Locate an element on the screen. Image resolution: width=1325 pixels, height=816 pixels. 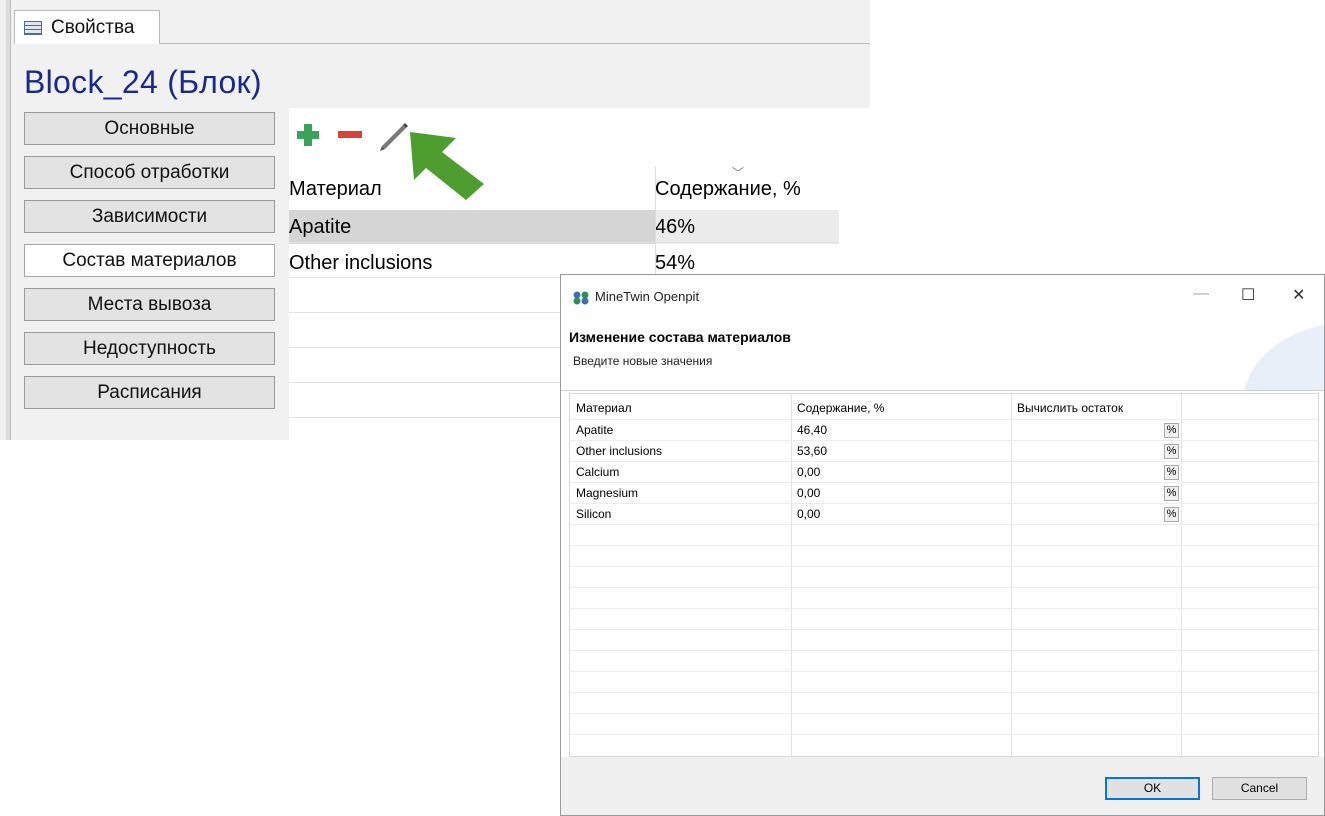
page-title: Block_24 (Блок) is located at coordinates (143, 82).